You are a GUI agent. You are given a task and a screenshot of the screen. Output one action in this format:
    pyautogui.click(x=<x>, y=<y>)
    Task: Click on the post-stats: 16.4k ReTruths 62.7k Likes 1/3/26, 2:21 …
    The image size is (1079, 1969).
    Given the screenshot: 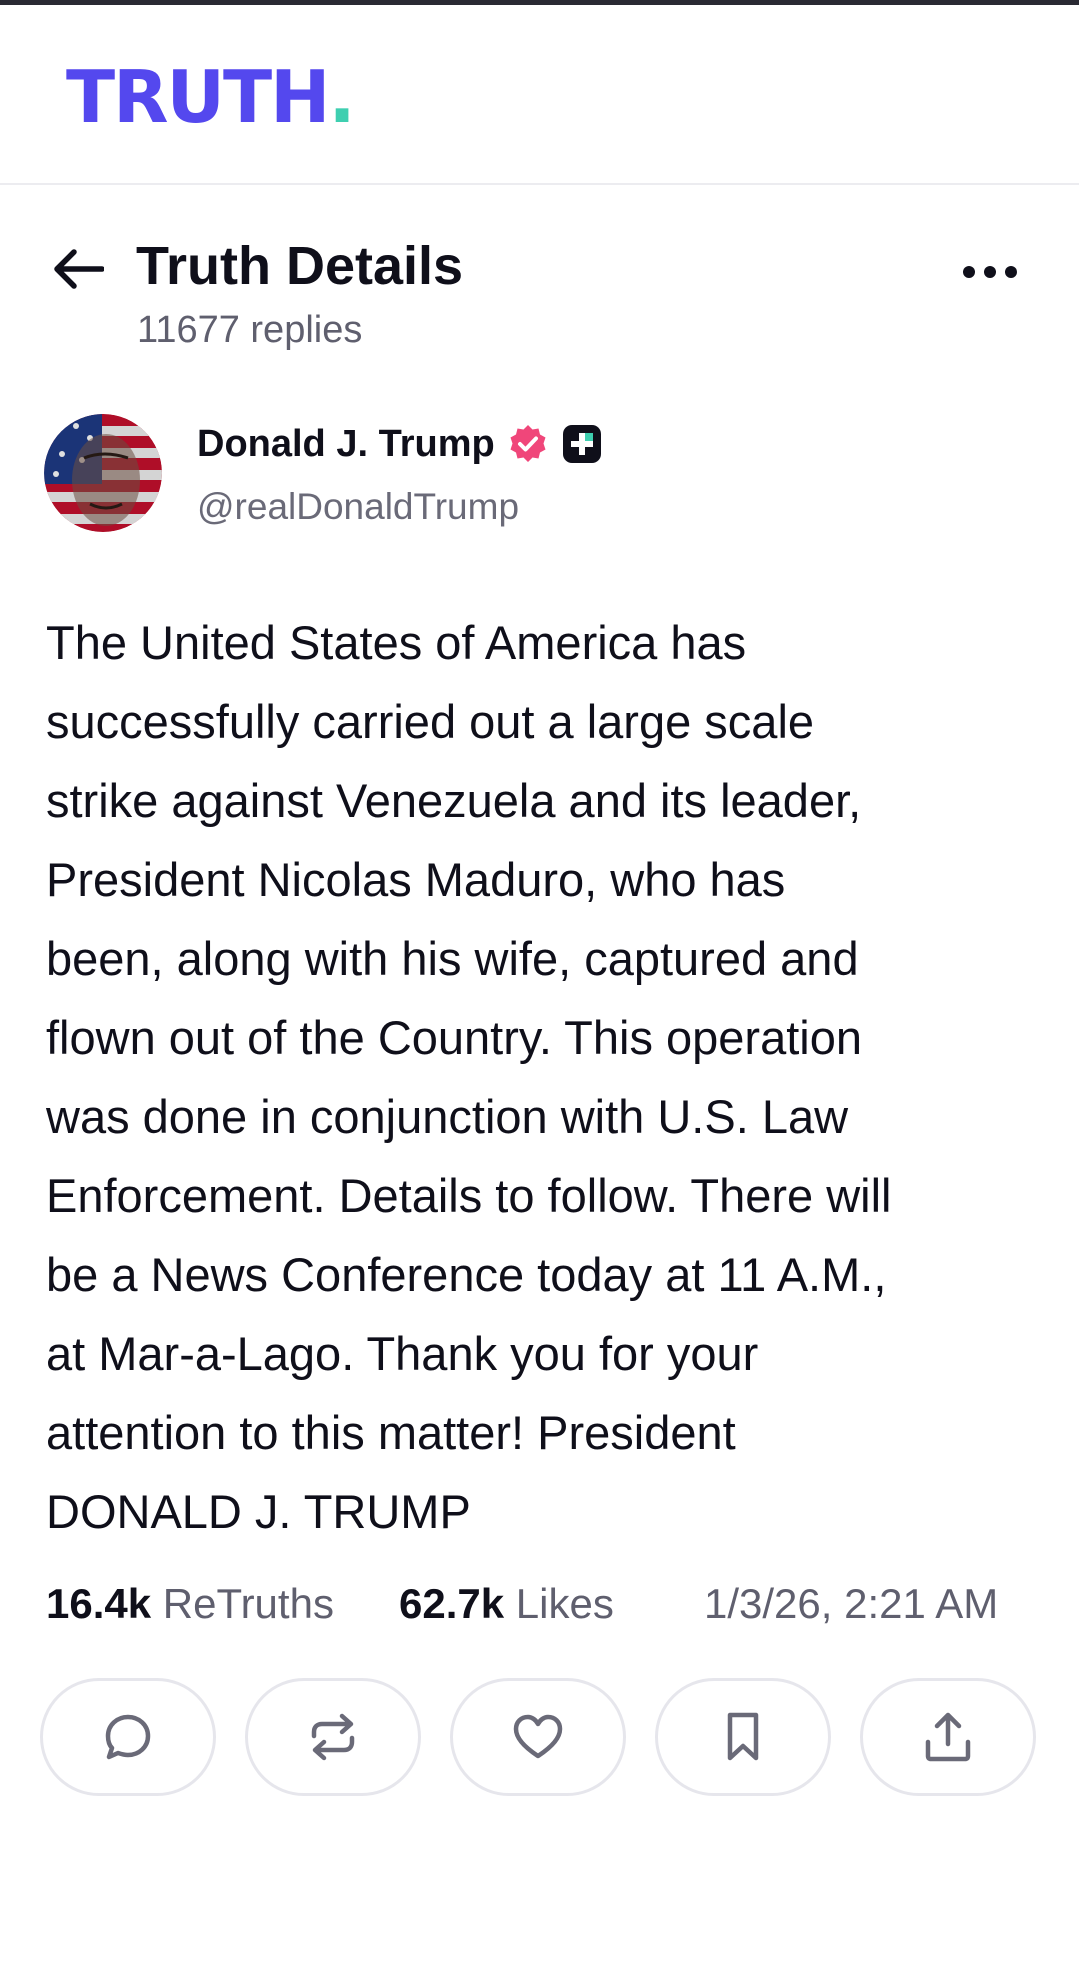 What is the action you would take?
    pyautogui.click(x=546, y=1604)
    